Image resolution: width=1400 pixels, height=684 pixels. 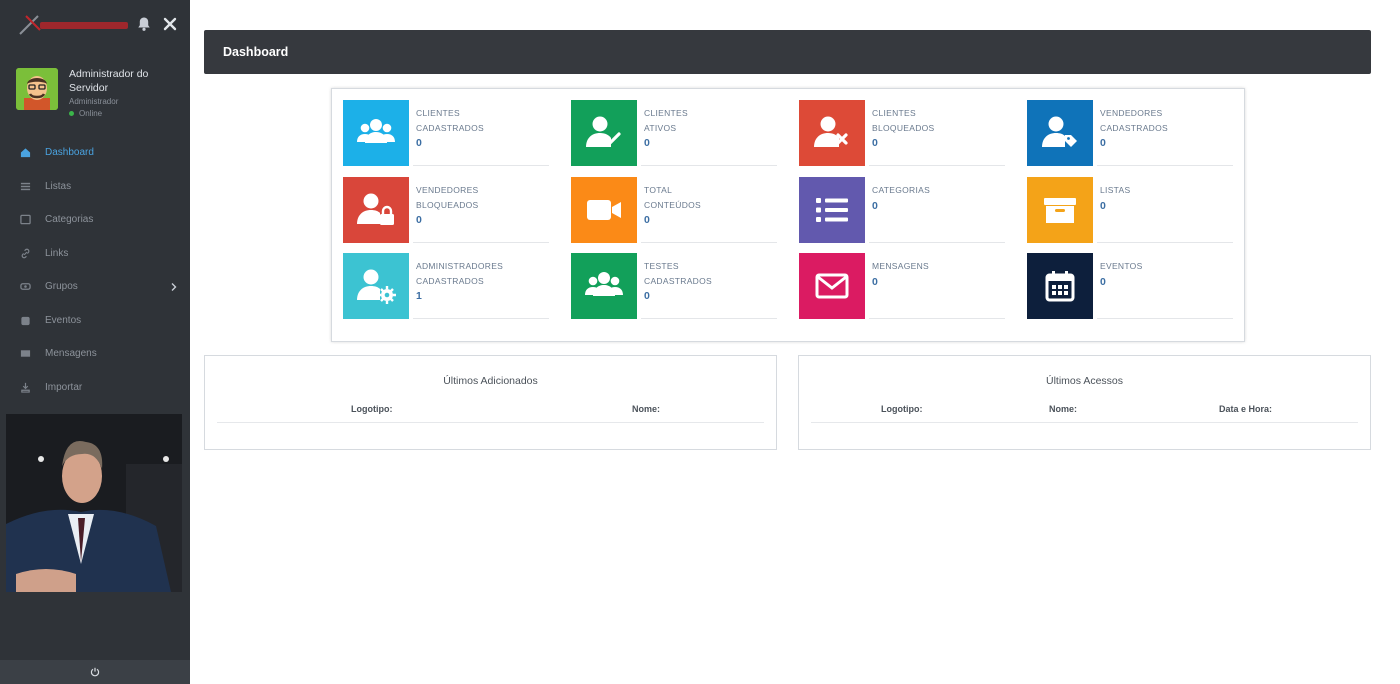 I want to click on column-header-data-hora: Data e Hora:, so click(x=1246, y=409).